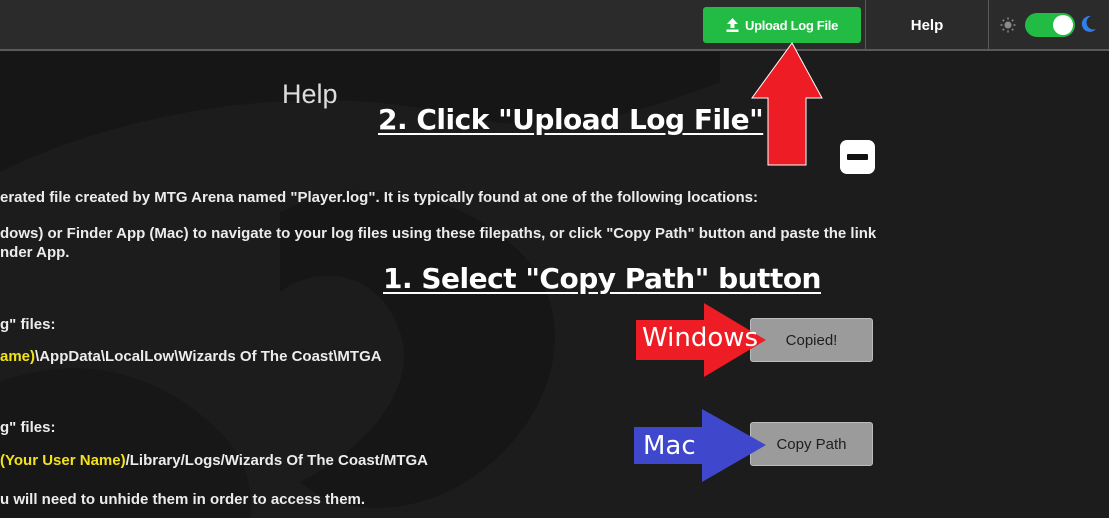 The height and width of the screenshot is (518, 1109). What do you see at coordinates (728, 262) in the screenshot?
I see `annotation-arrows` at bounding box center [728, 262].